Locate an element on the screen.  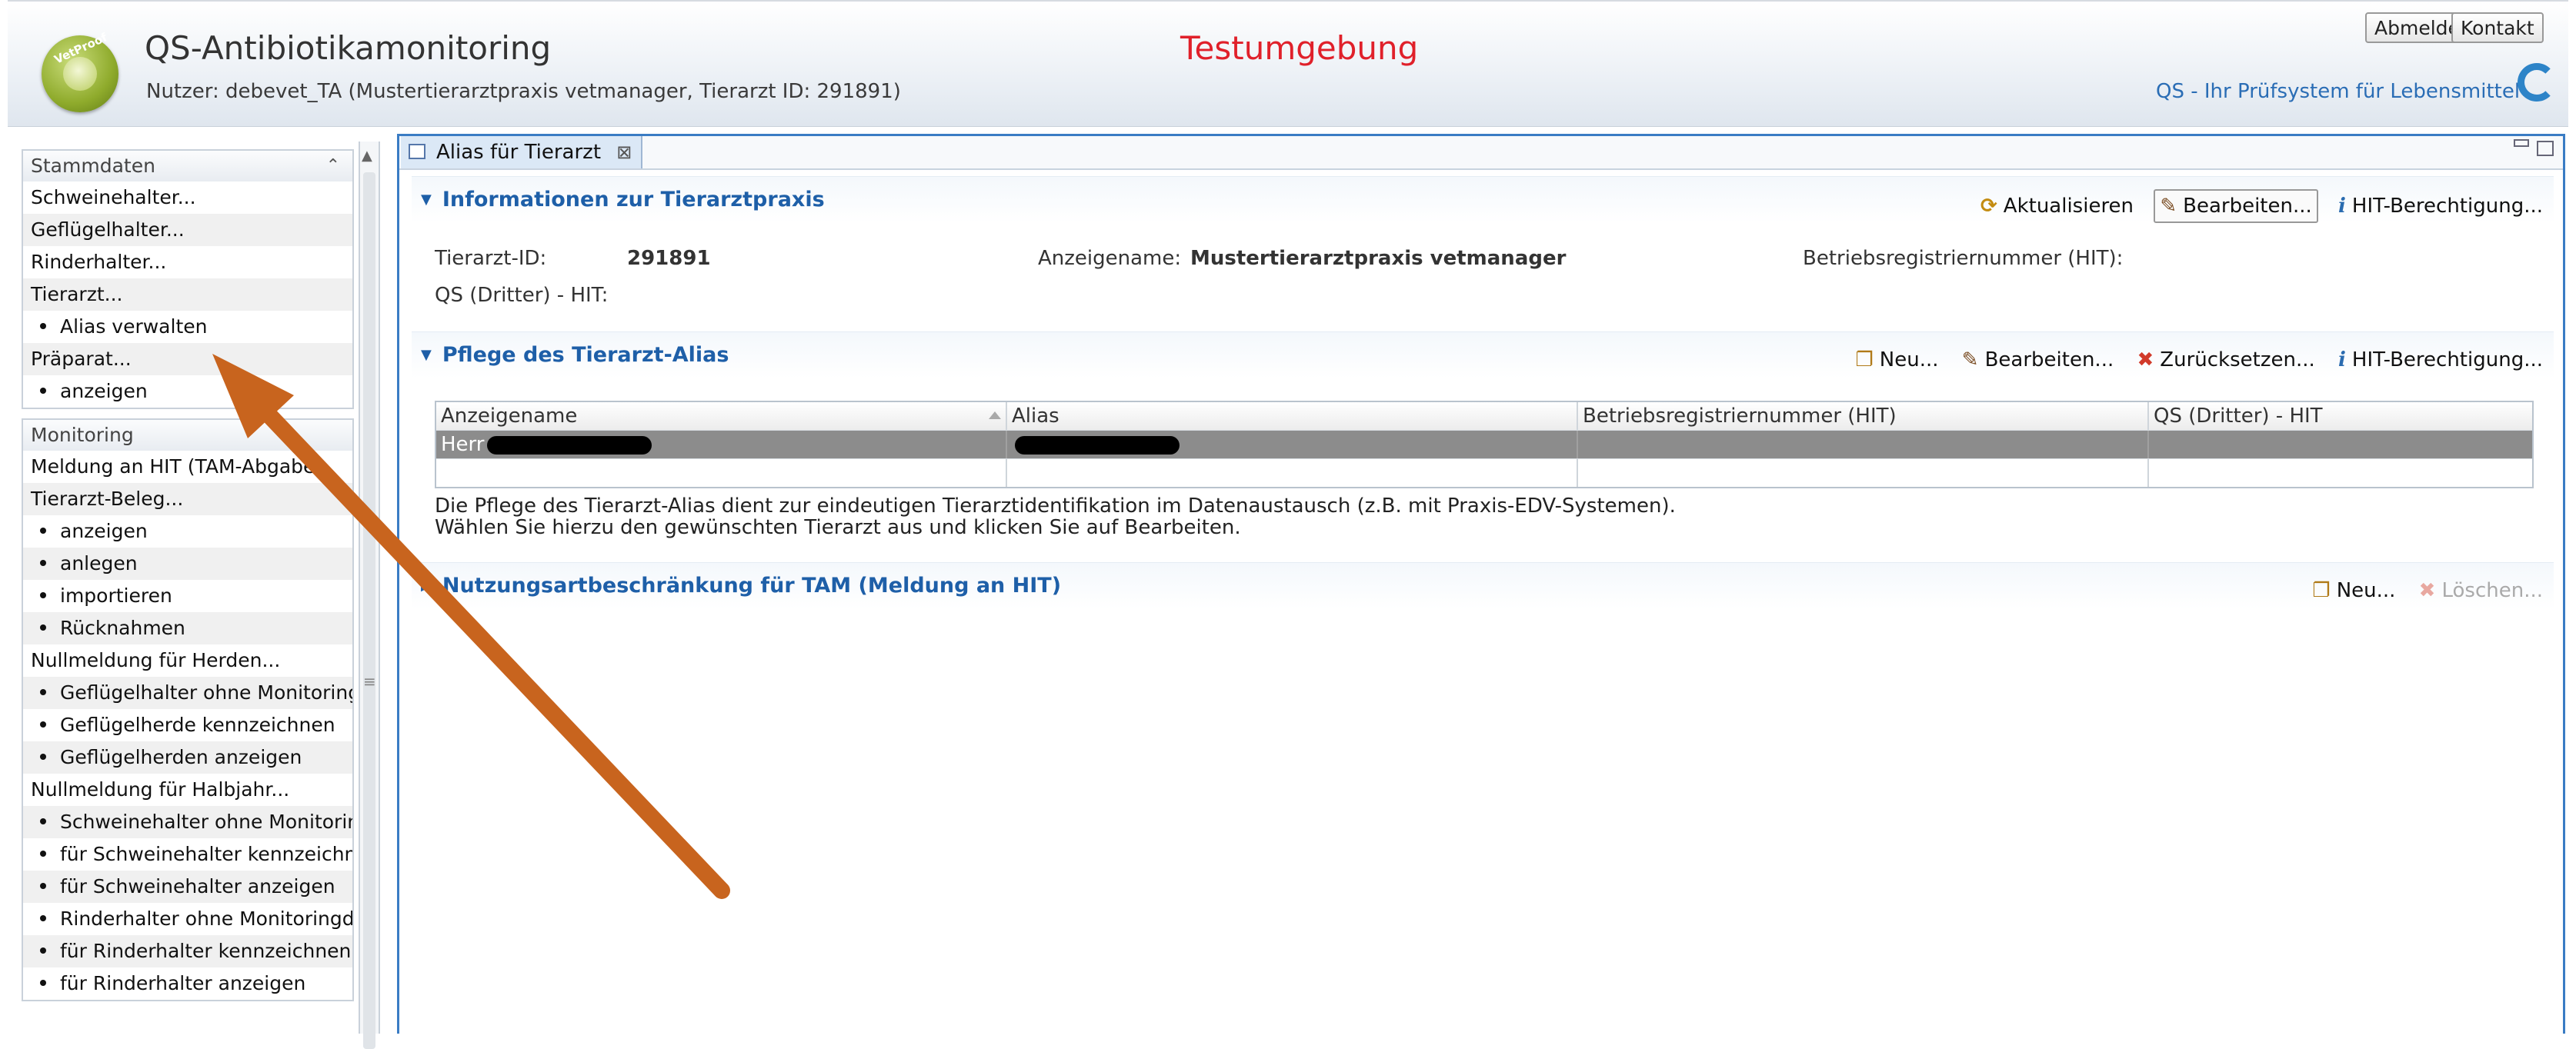
nav-praeparat-anzeigen: anzeigen is located at coordinates (187, 391).